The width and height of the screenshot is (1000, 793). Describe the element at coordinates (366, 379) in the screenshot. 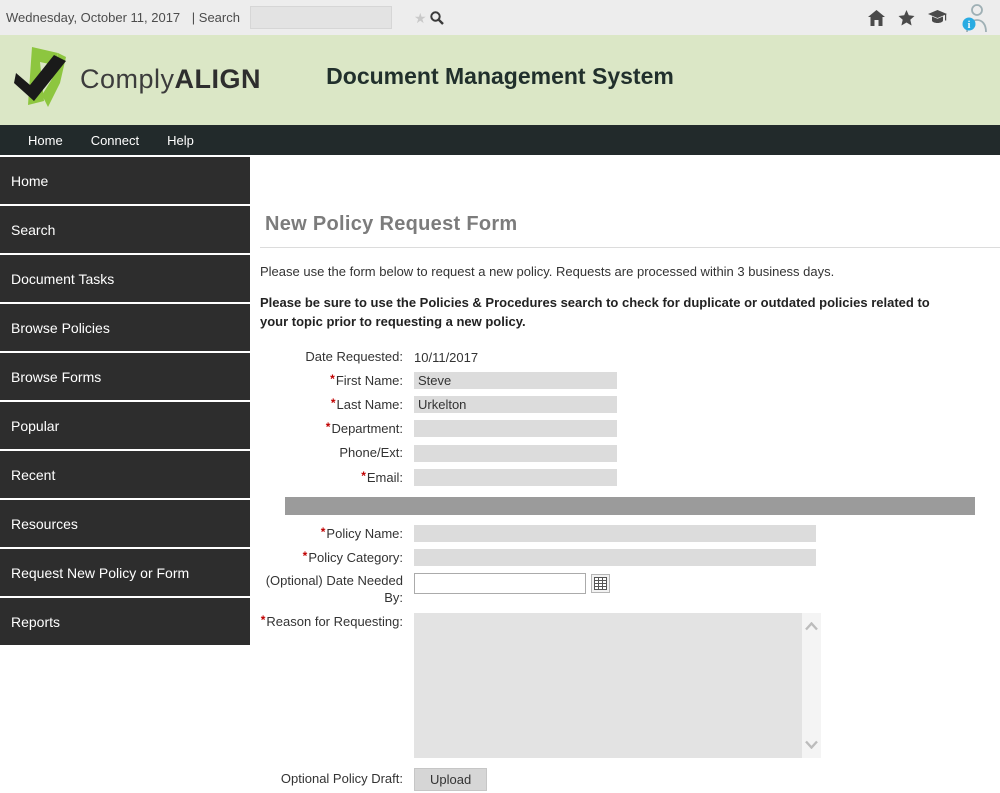

I see `first-name-label: *First Name:` at that location.